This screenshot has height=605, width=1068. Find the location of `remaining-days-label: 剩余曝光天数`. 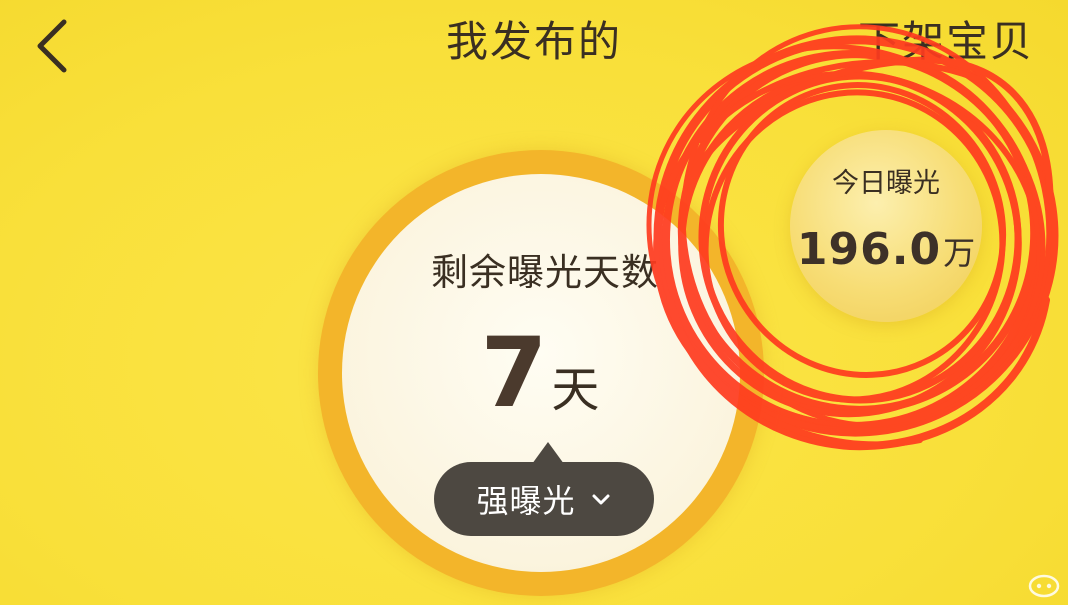

remaining-days-label: 剩余曝光天数 is located at coordinates (545, 272).